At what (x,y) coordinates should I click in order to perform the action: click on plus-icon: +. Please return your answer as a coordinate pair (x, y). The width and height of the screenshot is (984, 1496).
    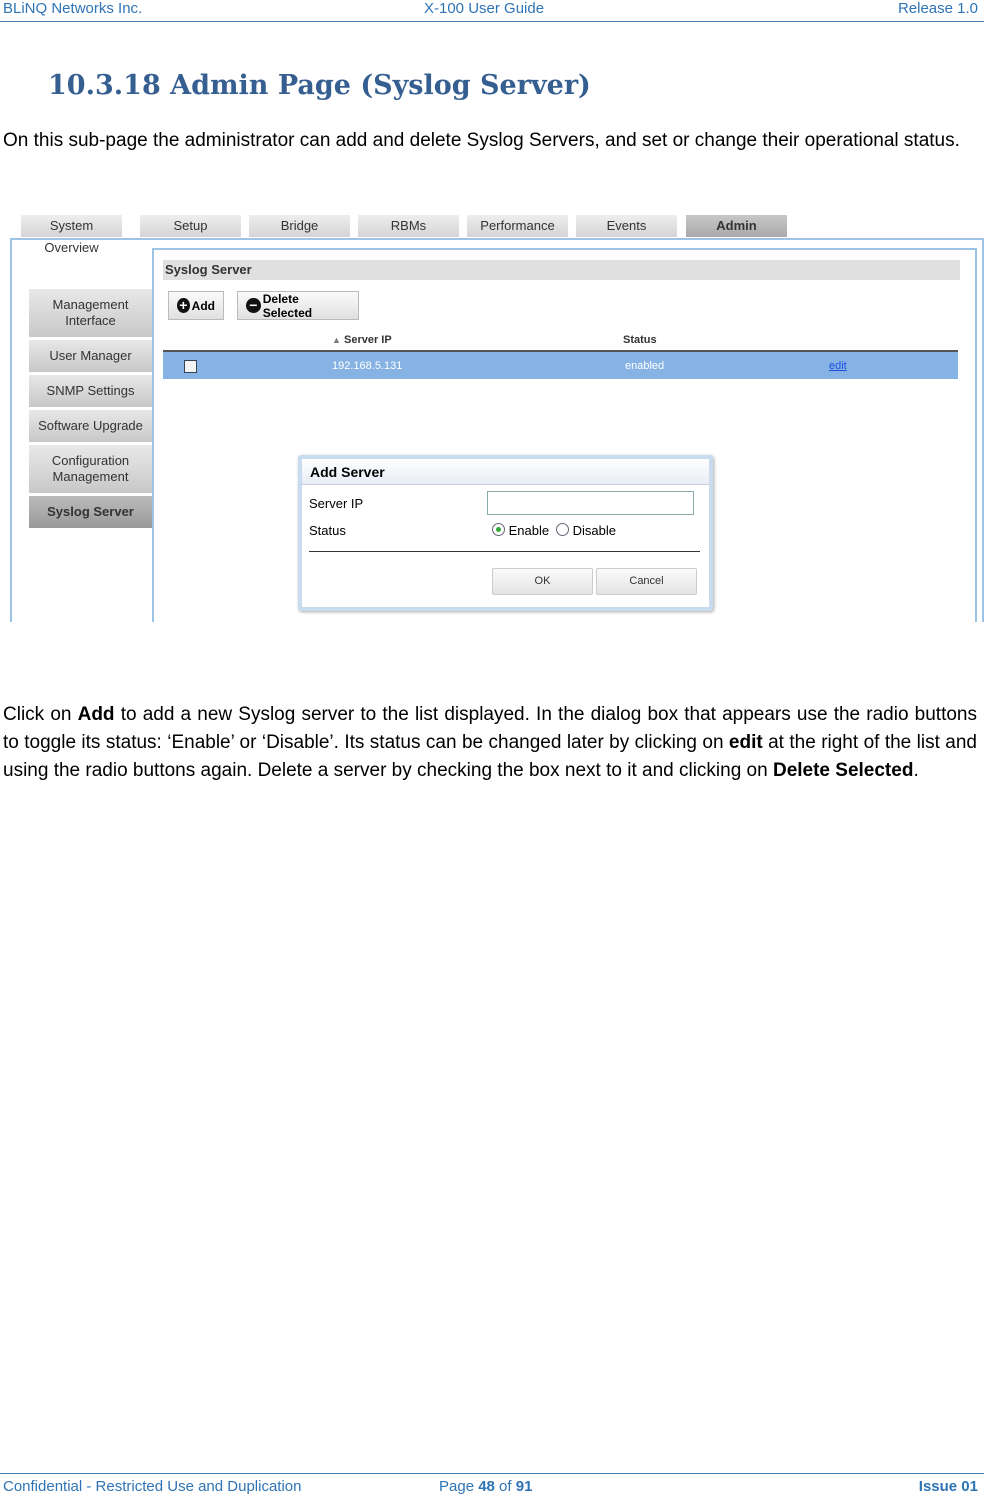
    Looking at the image, I should click on (183, 305).